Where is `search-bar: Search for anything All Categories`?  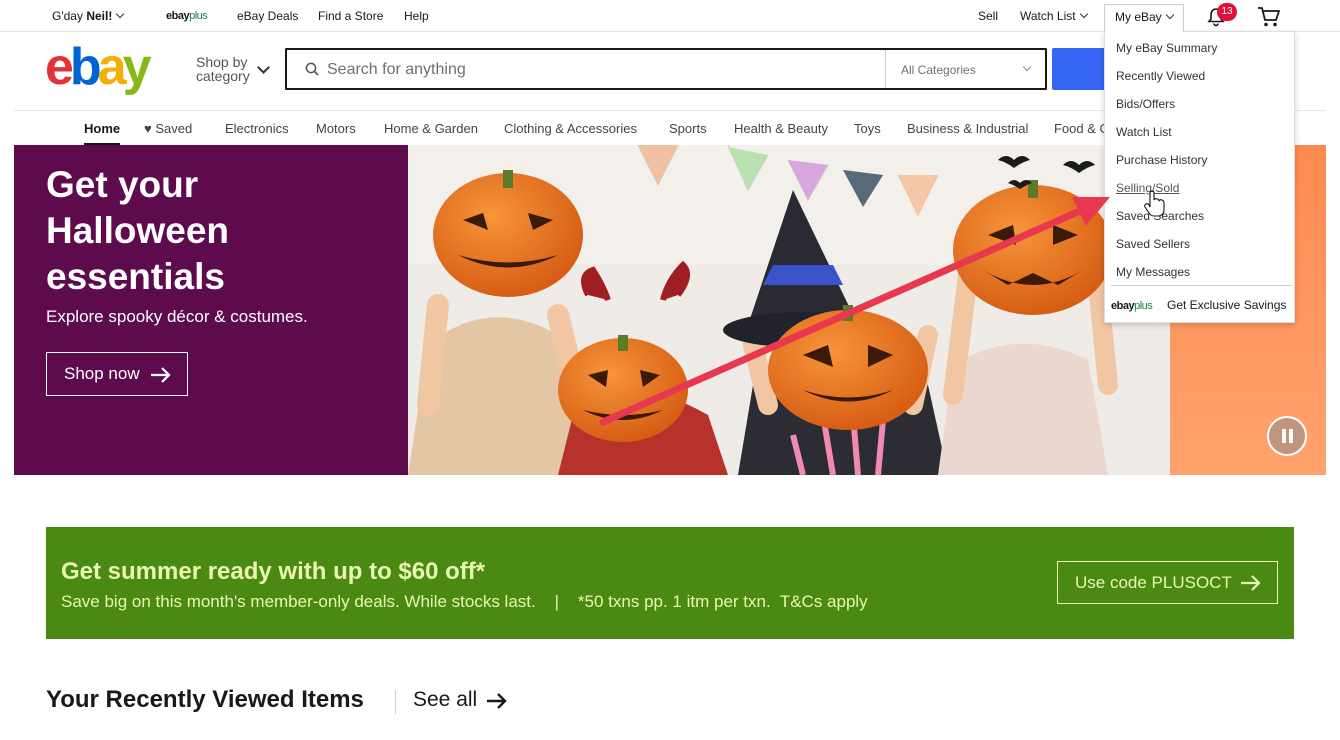 search-bar: Search for anything All Categories is located at coordinates (666, 69).